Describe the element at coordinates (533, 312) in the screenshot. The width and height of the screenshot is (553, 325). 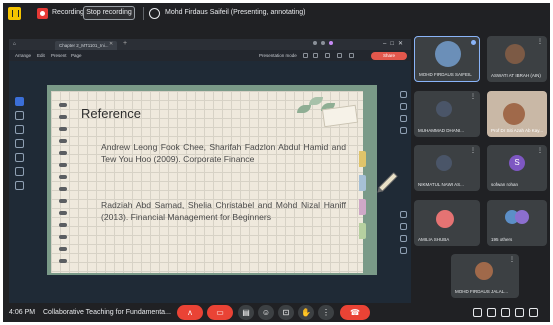
I see `lock-icon` at that location.